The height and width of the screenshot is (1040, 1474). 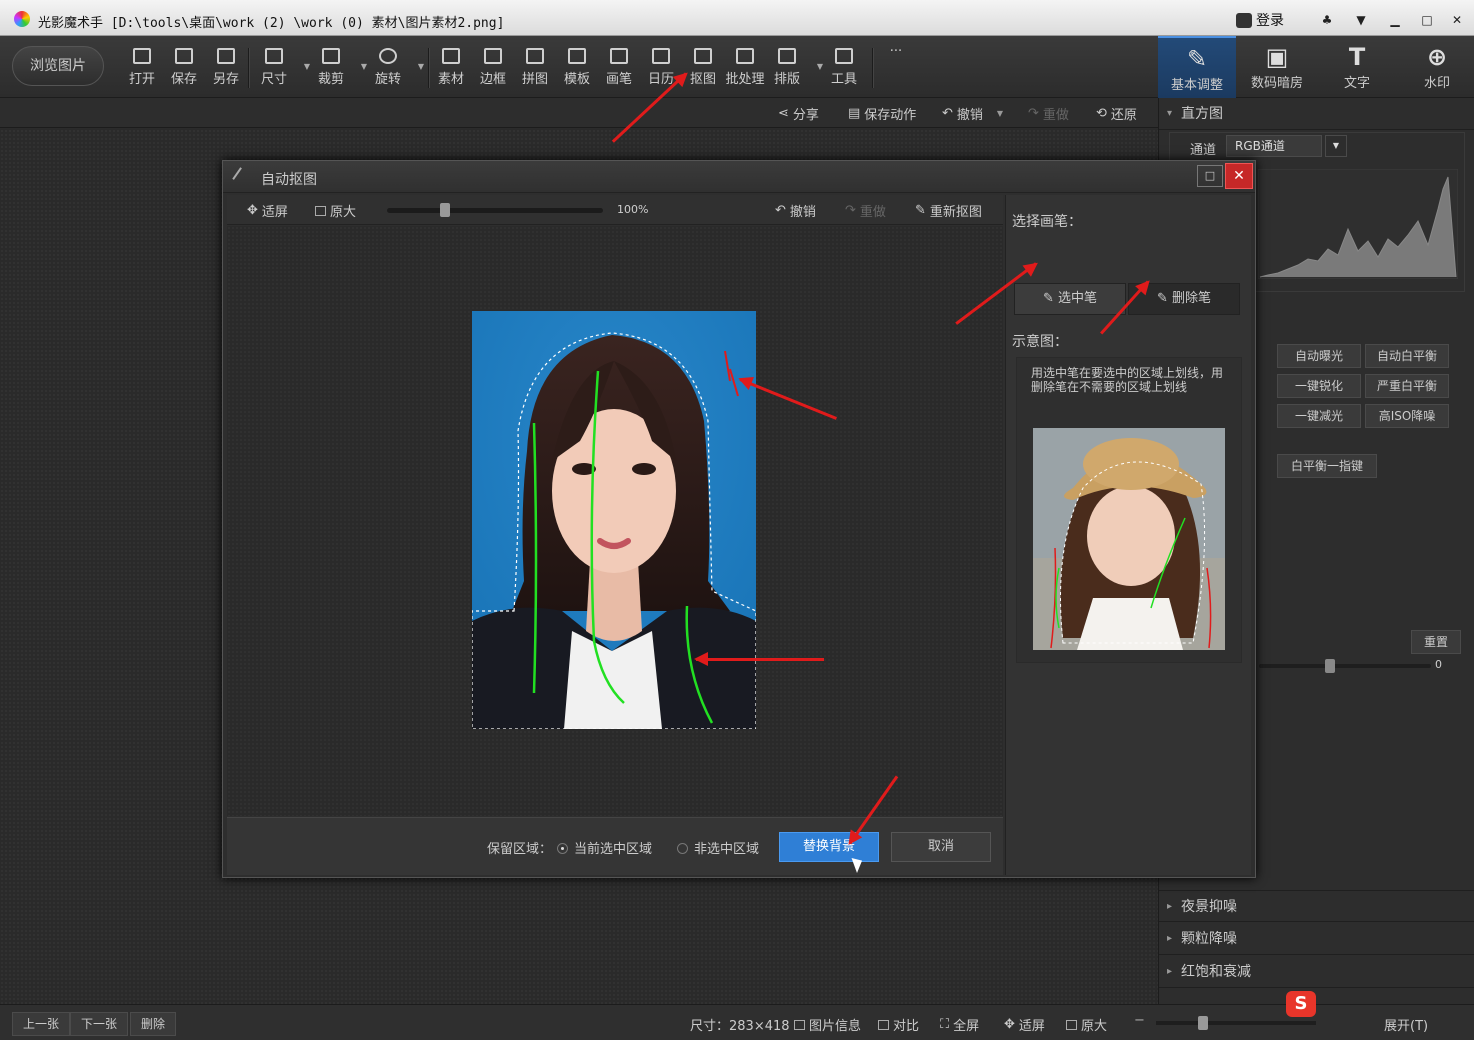 I want to click on section-night-denoise: 夜景抑噪, so click(x=1316, y=906).